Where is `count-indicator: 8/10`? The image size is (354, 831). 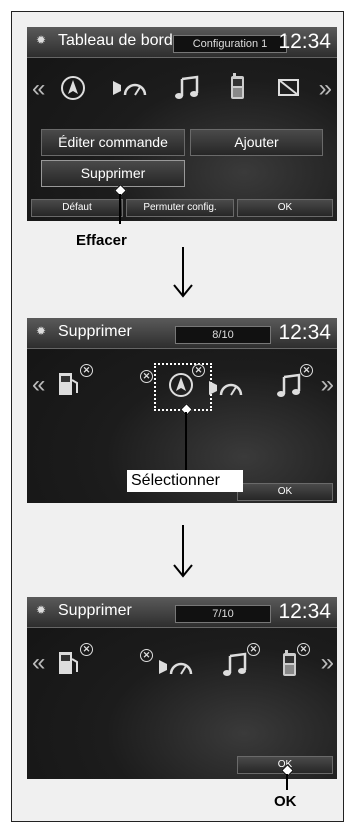 count-indicator: 8/10 is located at coordinates (223, 335).